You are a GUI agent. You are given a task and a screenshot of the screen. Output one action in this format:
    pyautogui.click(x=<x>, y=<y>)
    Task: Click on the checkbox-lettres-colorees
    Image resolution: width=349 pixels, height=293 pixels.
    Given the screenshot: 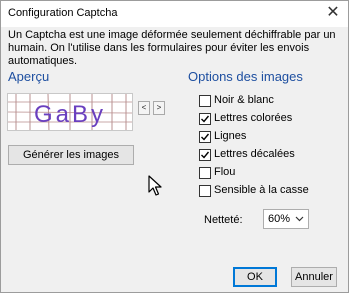 What is the action you would take?
    pyautogui.click(x=205, y=119)
    